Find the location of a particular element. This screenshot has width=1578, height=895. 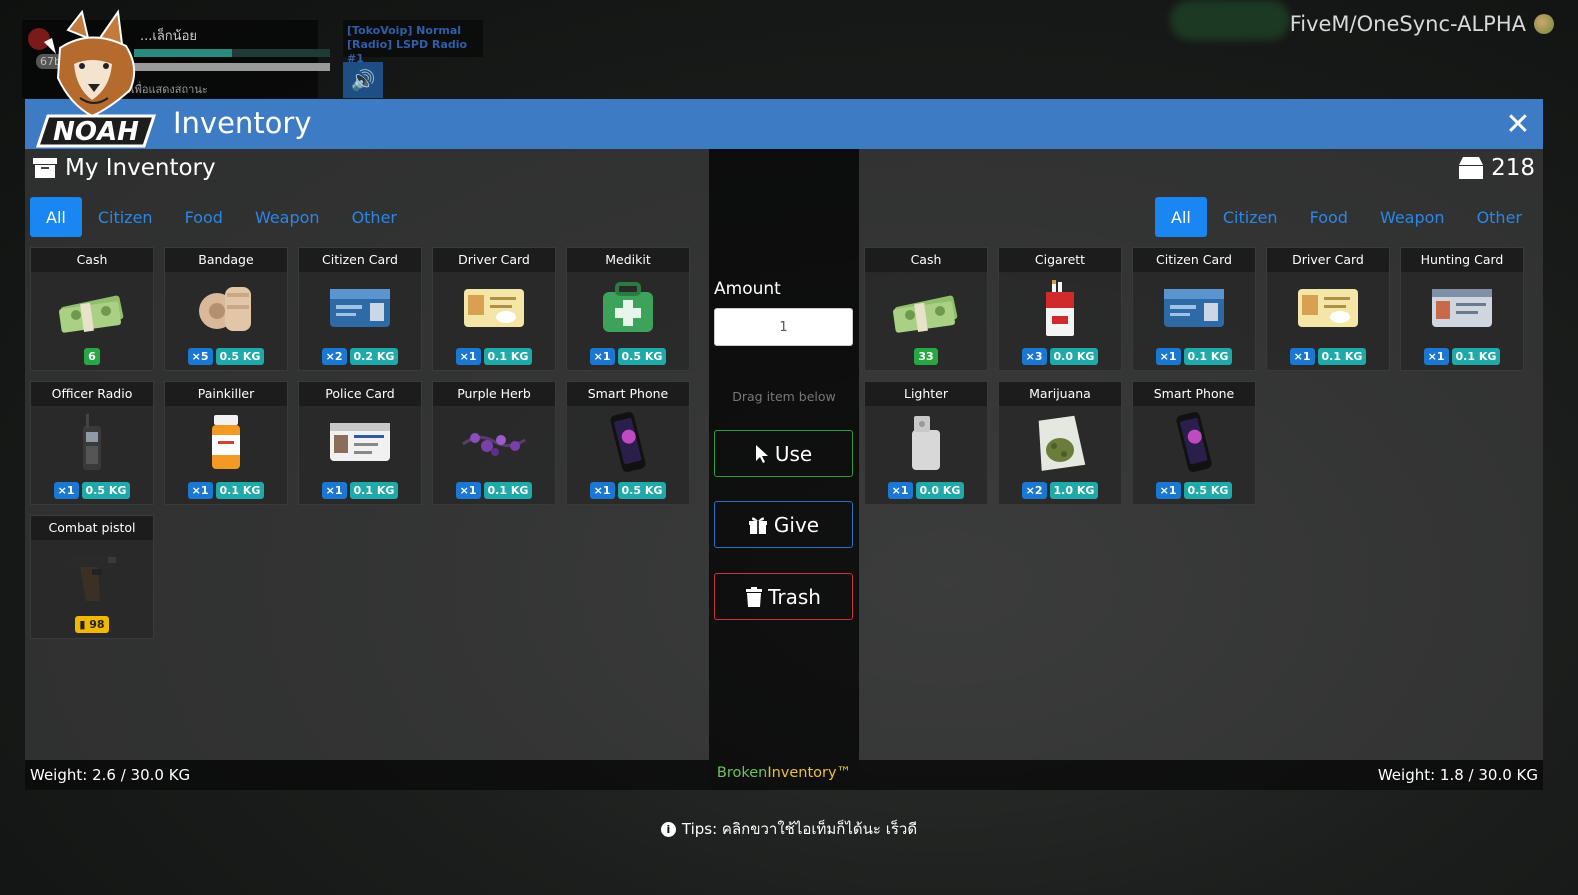

right-weight-footer: Weight: 1.8 / 30.0 KG is located at coordinates (1201, 775).